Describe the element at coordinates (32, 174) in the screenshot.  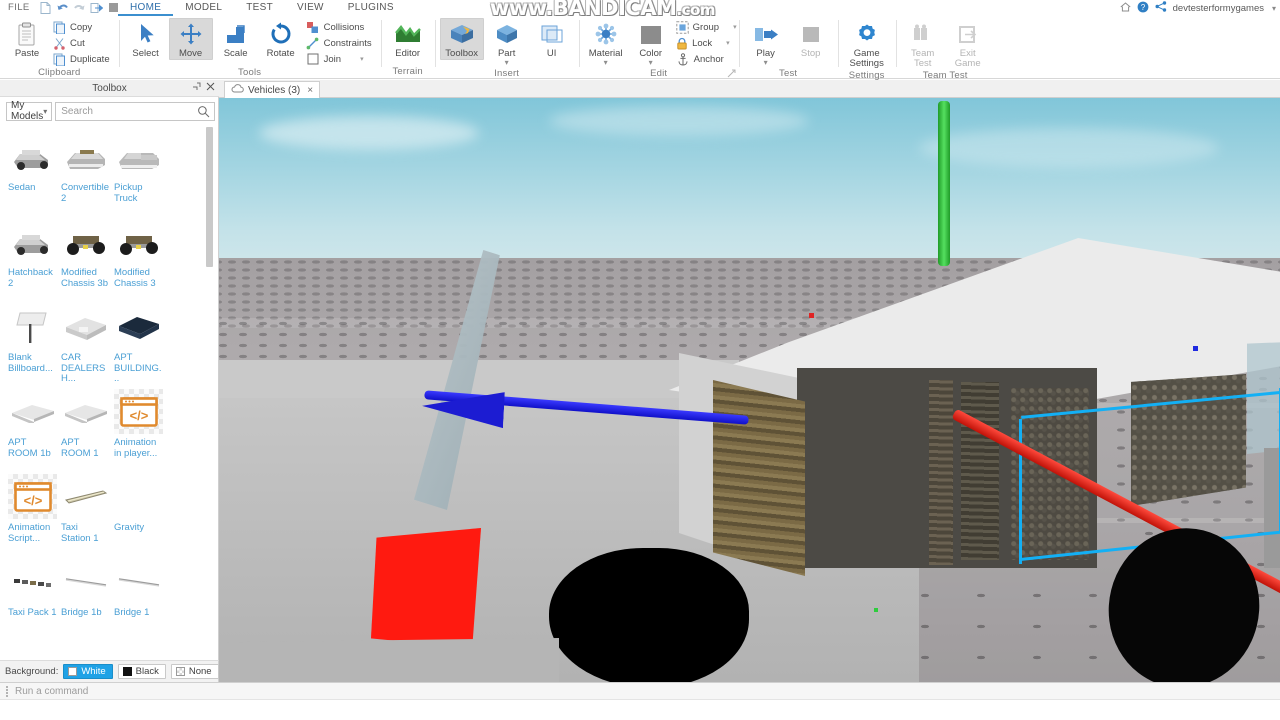
I see `toolbox-item: Sedan` at that location.